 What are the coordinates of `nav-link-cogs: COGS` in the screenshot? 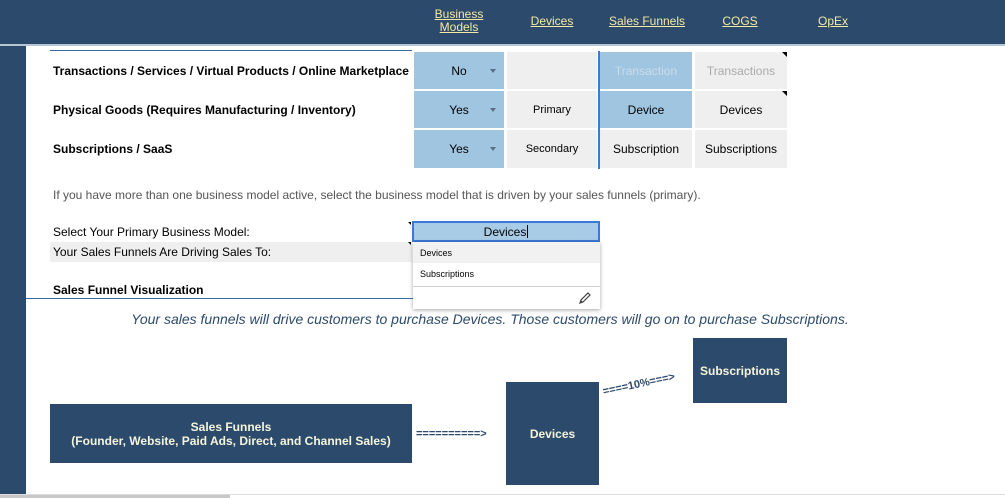 It's located at (740, 21).